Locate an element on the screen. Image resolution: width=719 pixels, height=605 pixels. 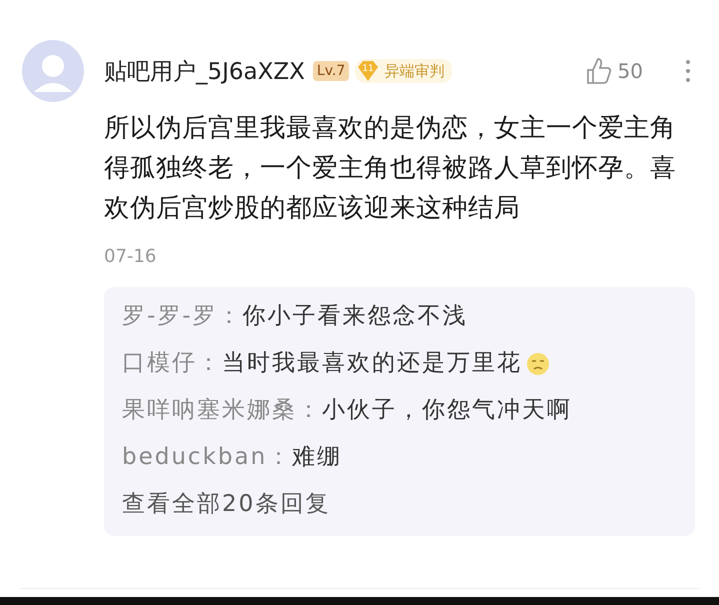
medal-badge: 11 异端审判 is located at coordinates (403, 71).